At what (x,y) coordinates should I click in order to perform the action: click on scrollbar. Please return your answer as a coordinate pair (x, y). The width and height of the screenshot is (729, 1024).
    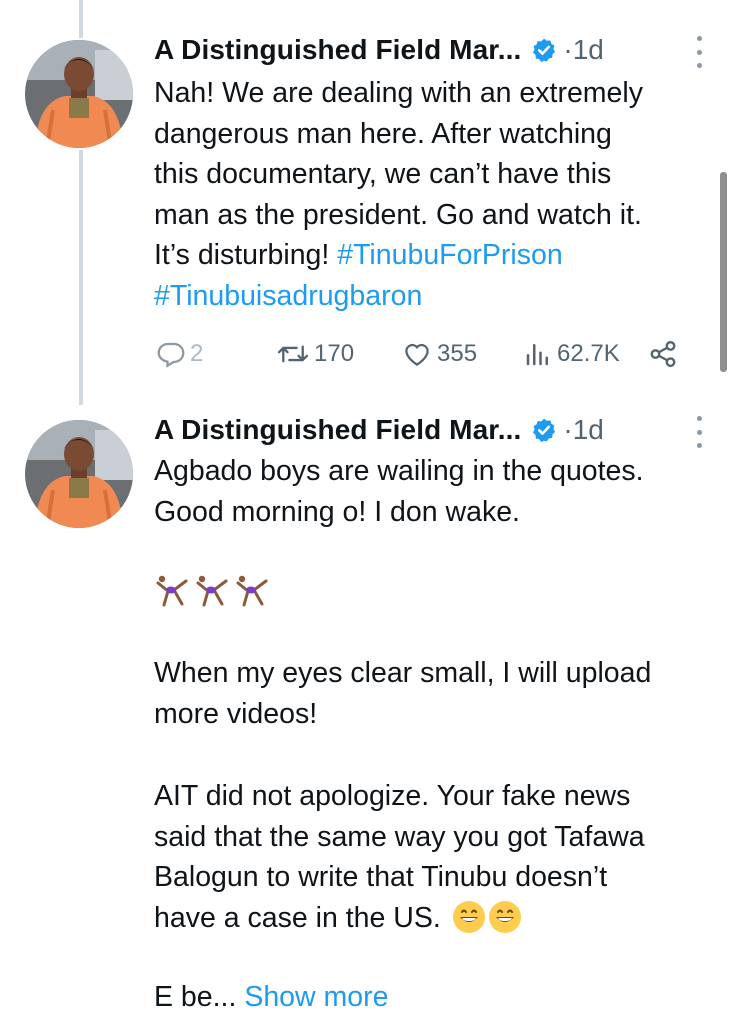
    Looking at the image, I should click on (723, 272).